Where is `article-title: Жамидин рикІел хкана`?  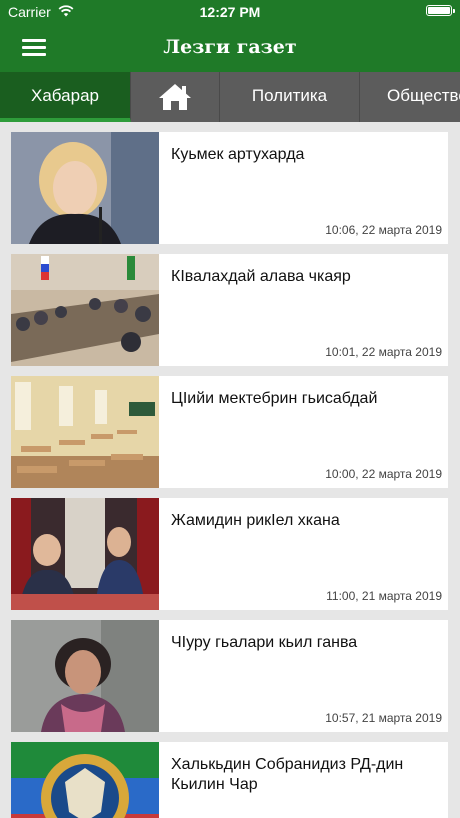
article-title: Жамидин рикІел хкана is located at coordinates (255, 520).